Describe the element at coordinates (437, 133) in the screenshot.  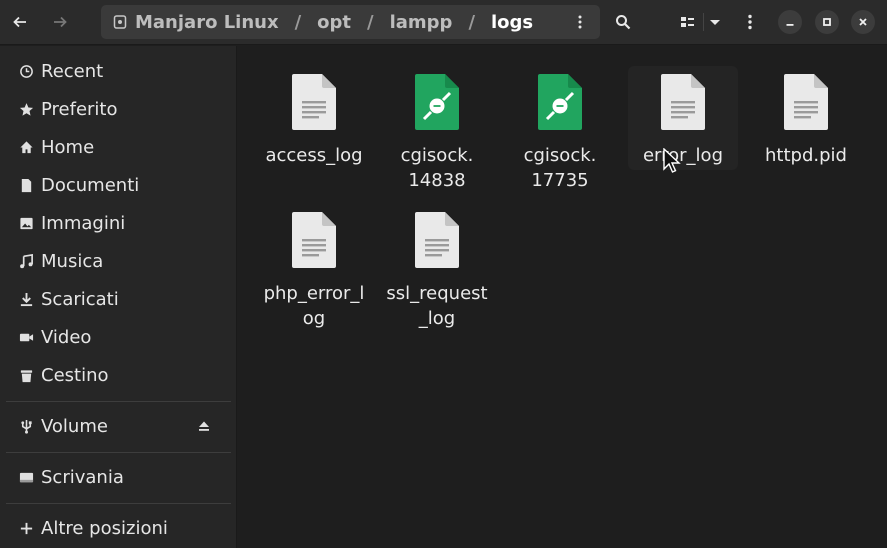
I see `file-item-cgisock-14838: cgisock. 14838` at that location.